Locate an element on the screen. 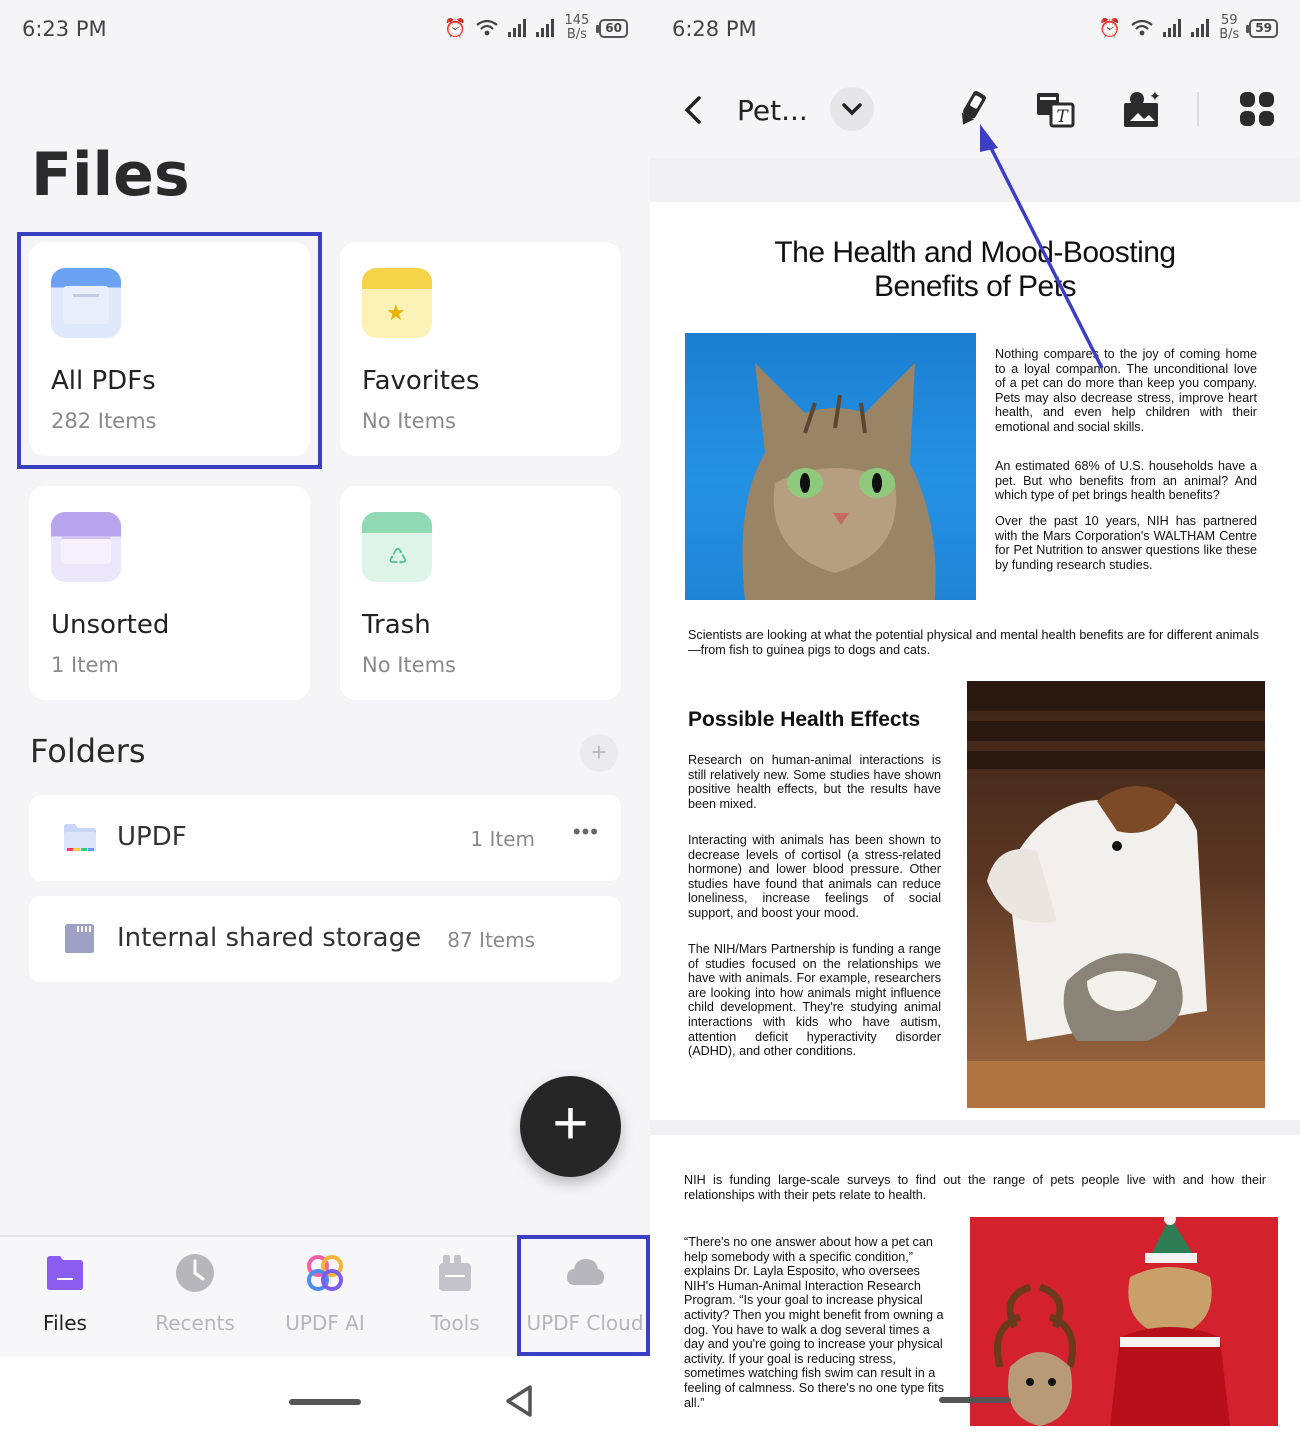  tab-label: UPDF AI is located at coordinates (325, 1323).